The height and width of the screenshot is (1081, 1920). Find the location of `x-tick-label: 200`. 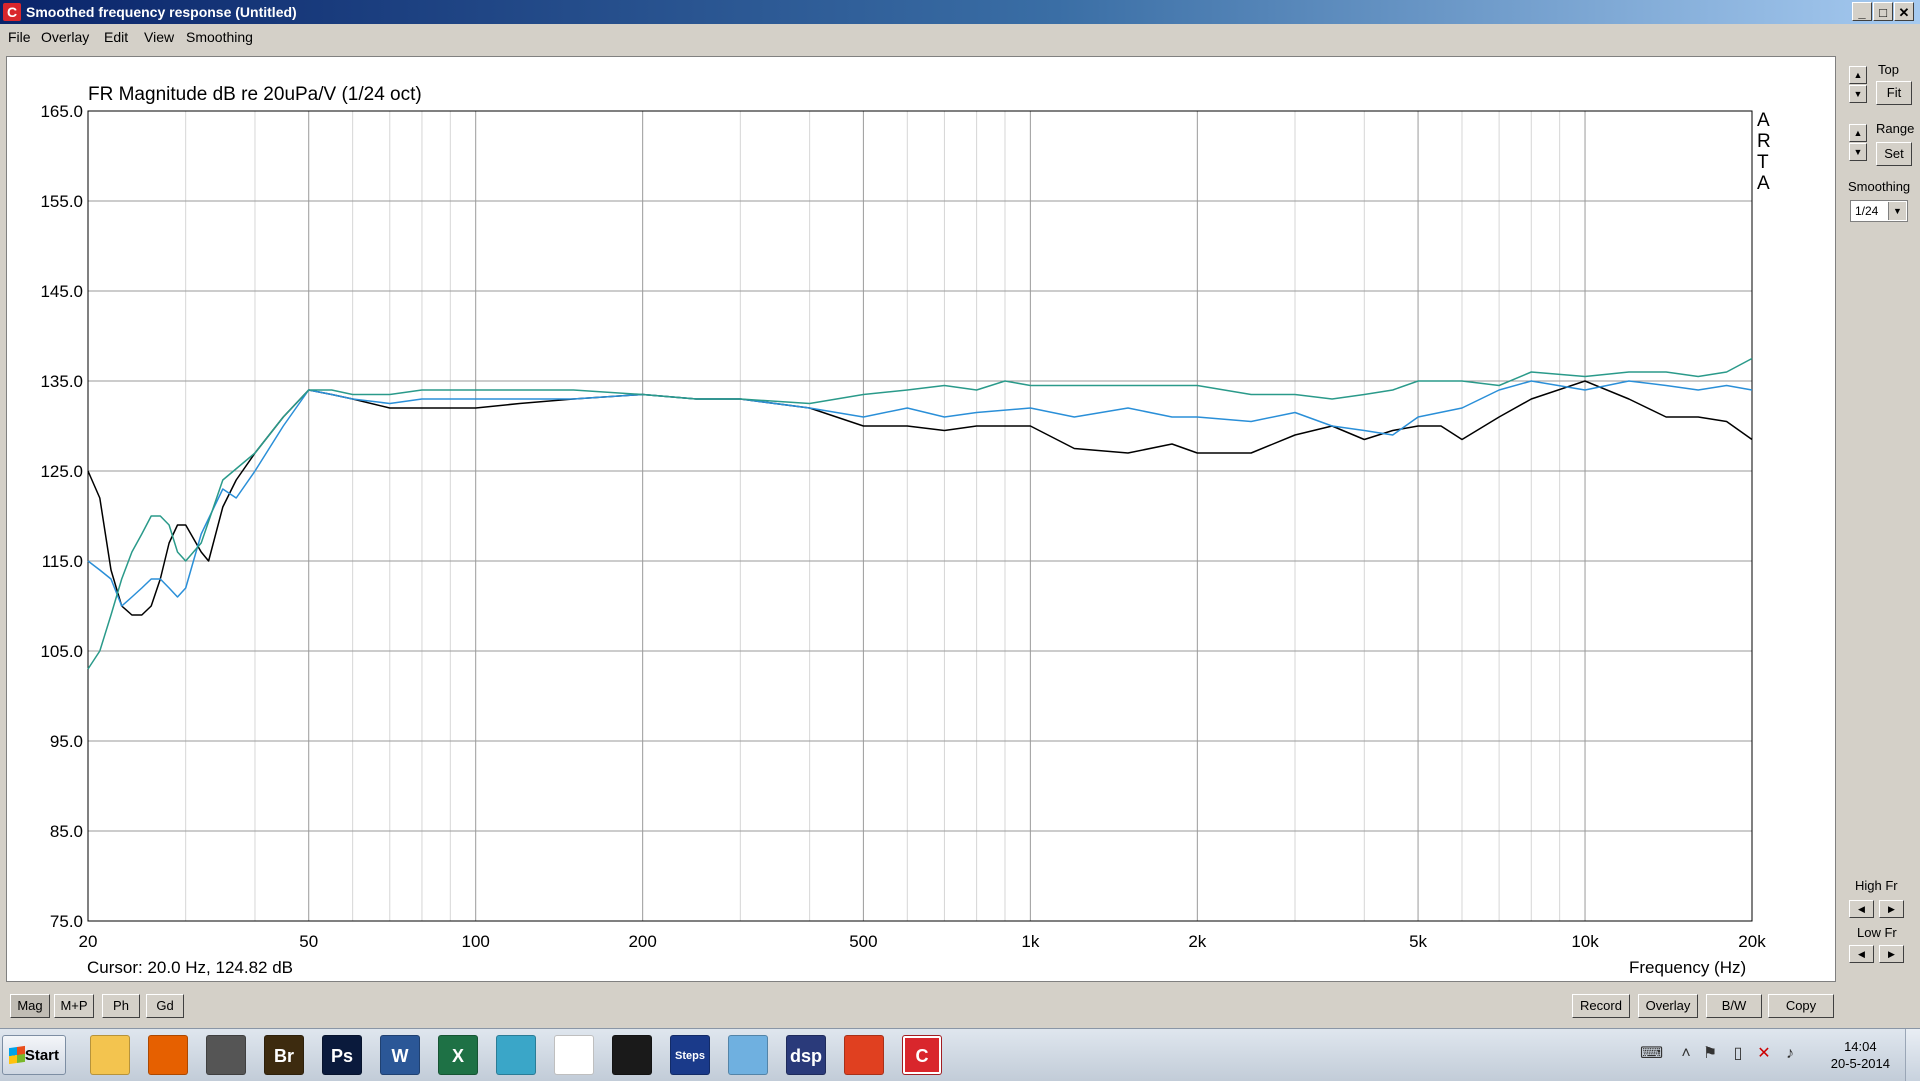

x-tick-label: 200 is located at coordinates (642, 941).